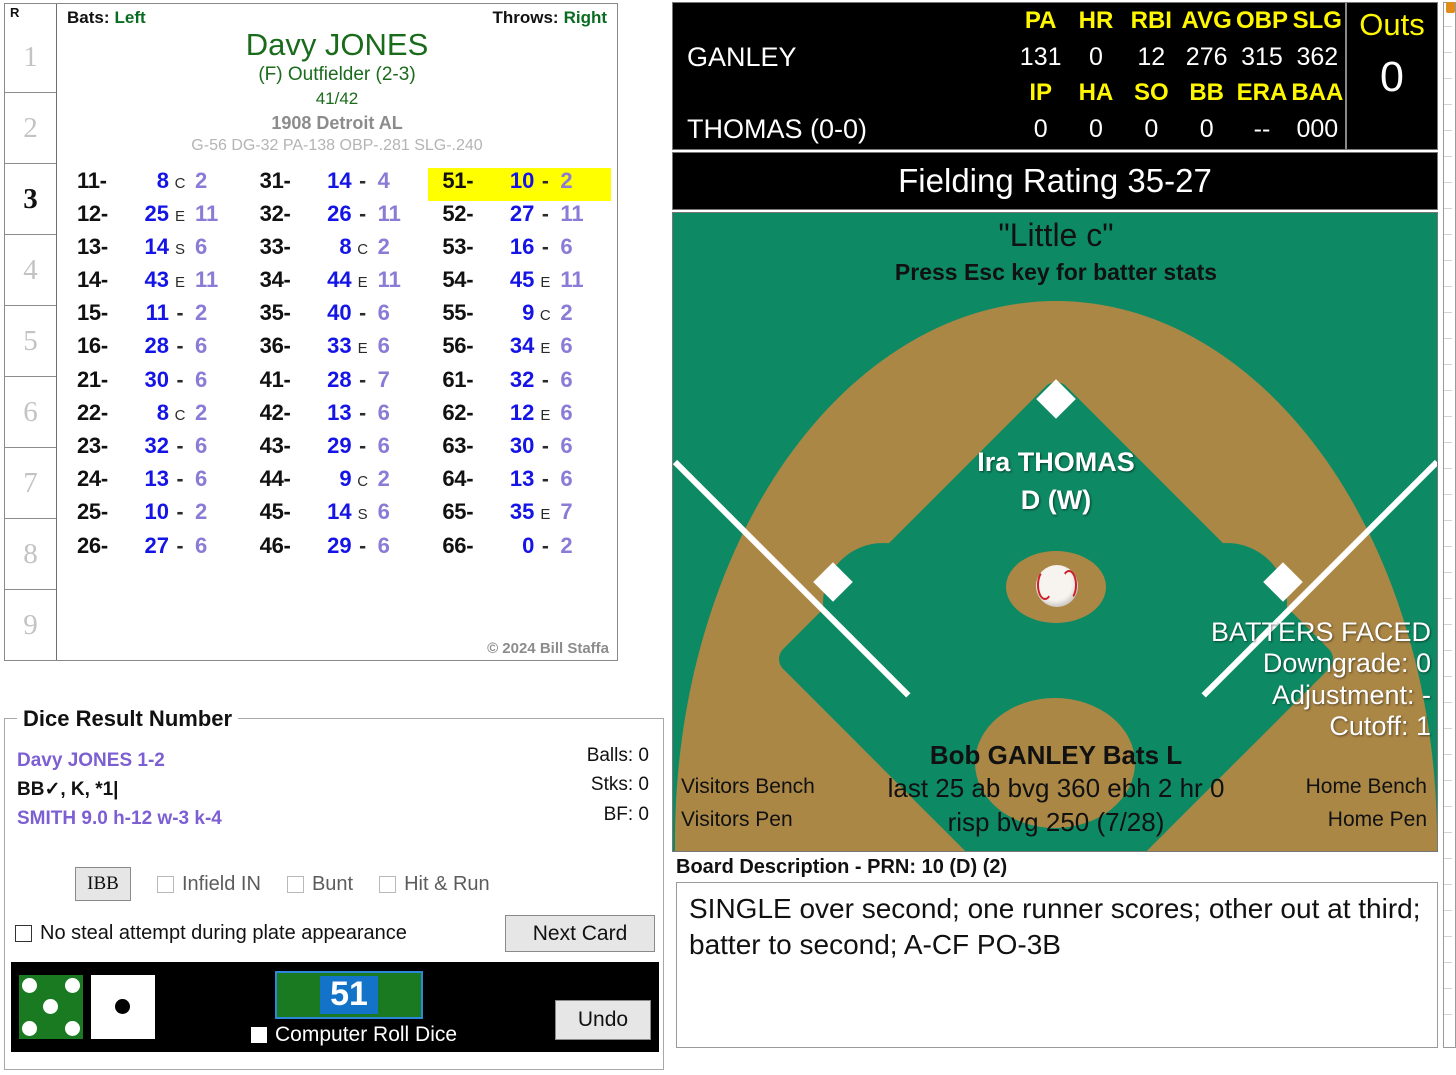  I want to click on result-row-21: 21- 30-6, so click(154, 383).